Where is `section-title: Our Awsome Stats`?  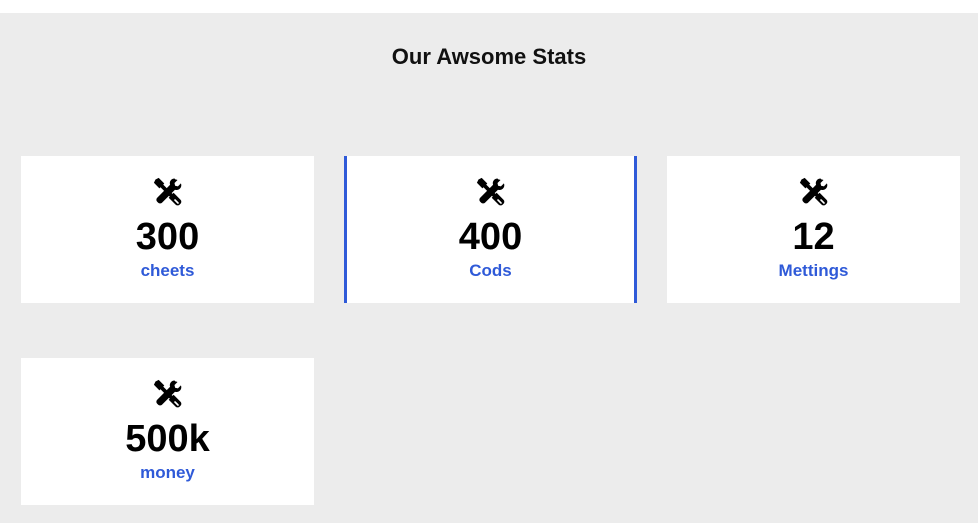 section-title: Our Awsome Stats is located at coordinates (489, 56).